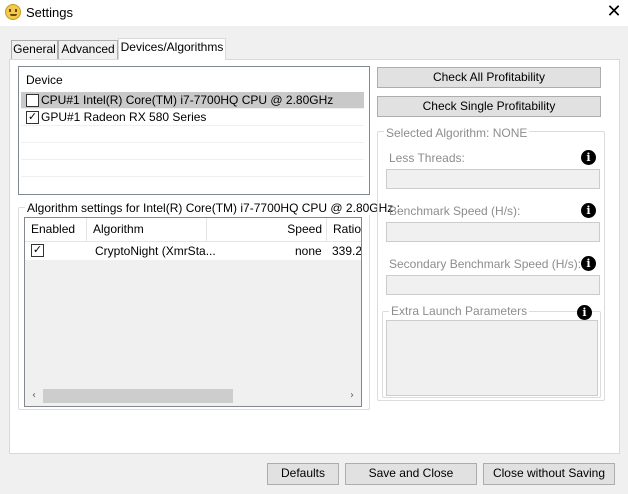 The image size is (628, 494). What do you see at coordinates (457, 133) in the screenshot?
I see `selected-algorithm-title: Selected Algorithm: NONE` at bounding box center [457, 133].